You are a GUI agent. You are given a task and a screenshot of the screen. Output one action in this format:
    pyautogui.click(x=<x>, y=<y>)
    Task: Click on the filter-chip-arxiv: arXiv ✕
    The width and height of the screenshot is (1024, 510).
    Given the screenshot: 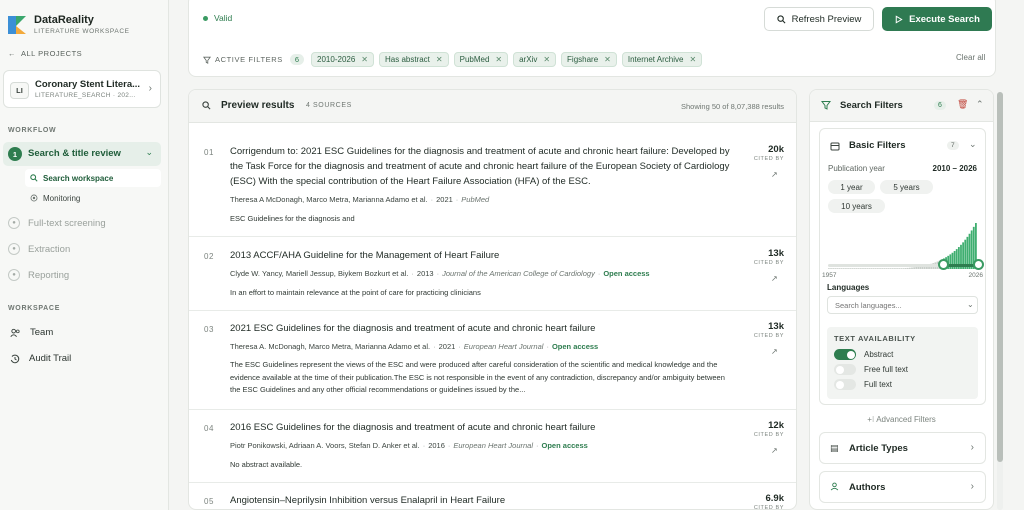 What is the action you would take?
    pyautogui.click(x=535, y=59)
    